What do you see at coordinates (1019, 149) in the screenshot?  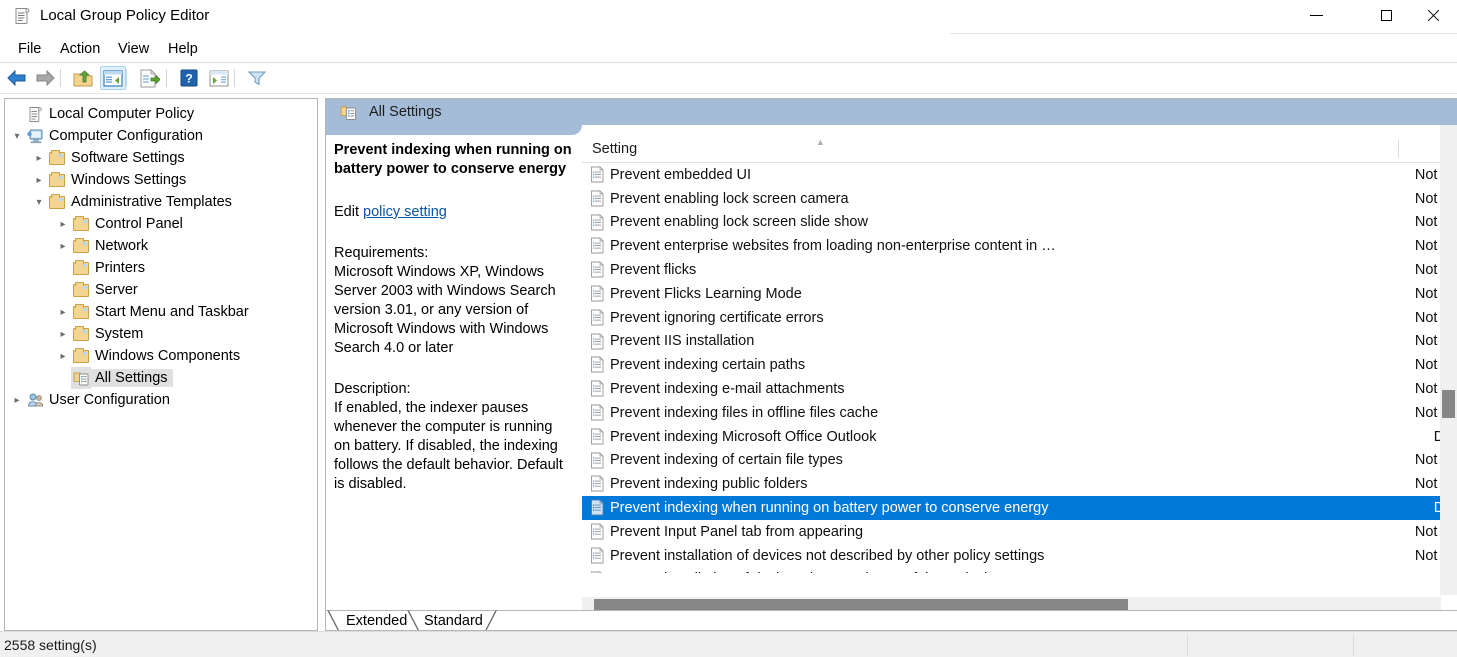 I see `list-column-headers: Setting ▲ State Comment` at bounding box center [1019, 149].